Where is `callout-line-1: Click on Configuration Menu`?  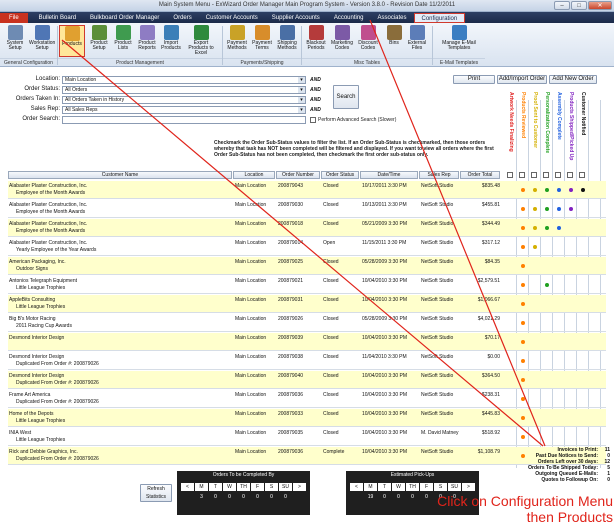
callout-line-1: Click on Configuration Menu is located at coordinates (525, 501).